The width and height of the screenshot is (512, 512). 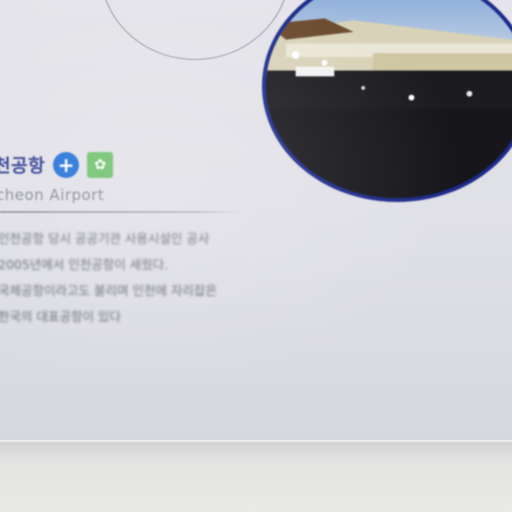 I want to click on body-line: 2005년에서 인천공항이 세웠다., so click(x=84, y=264).